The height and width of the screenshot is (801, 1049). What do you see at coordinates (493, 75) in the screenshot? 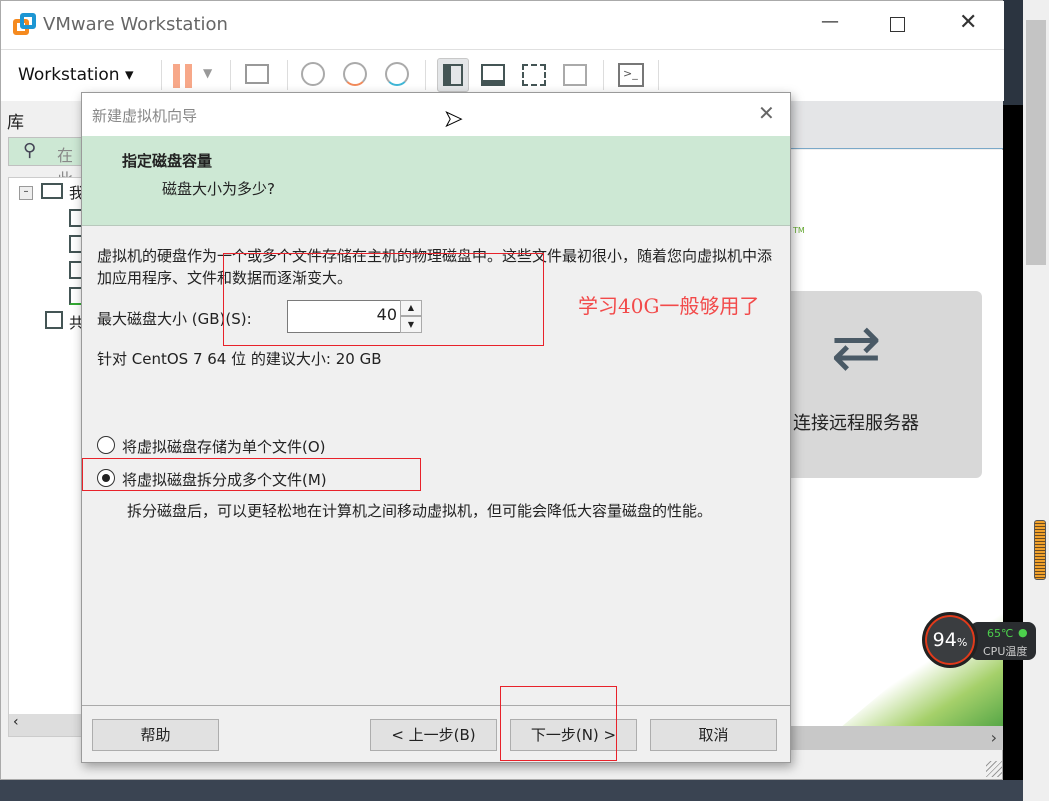
I see `console-view-icon` at bounding box center [493, 75].